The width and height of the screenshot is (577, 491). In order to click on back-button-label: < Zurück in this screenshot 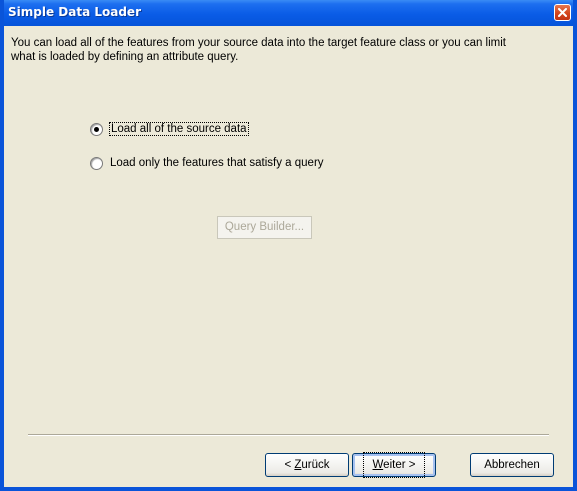, I will do `click(306, 465)`.